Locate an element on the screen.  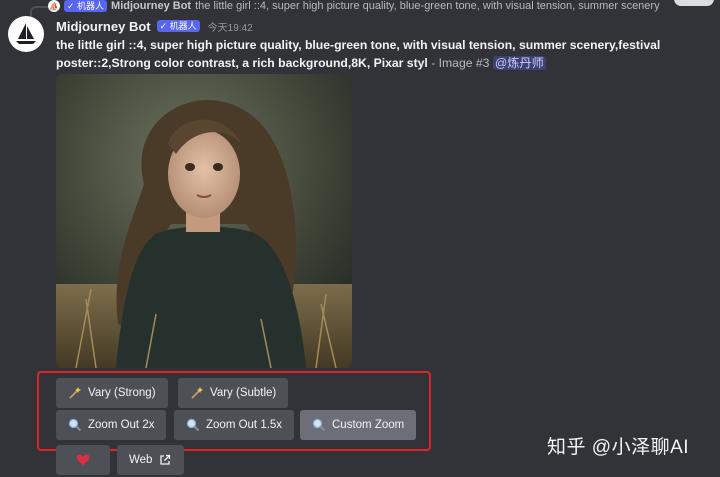
zoom-out-2x-button: Zoom Out 2x is located at coordinates (111, 425).